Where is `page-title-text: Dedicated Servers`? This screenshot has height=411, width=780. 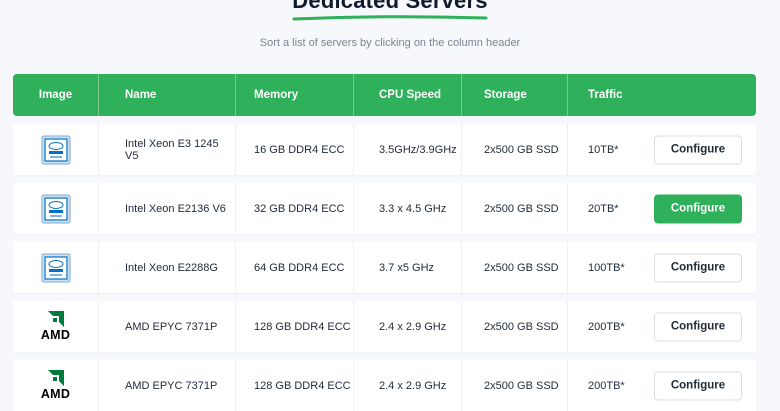
page-title-text: Dedicated Servers is located at coordinates (390, 6).